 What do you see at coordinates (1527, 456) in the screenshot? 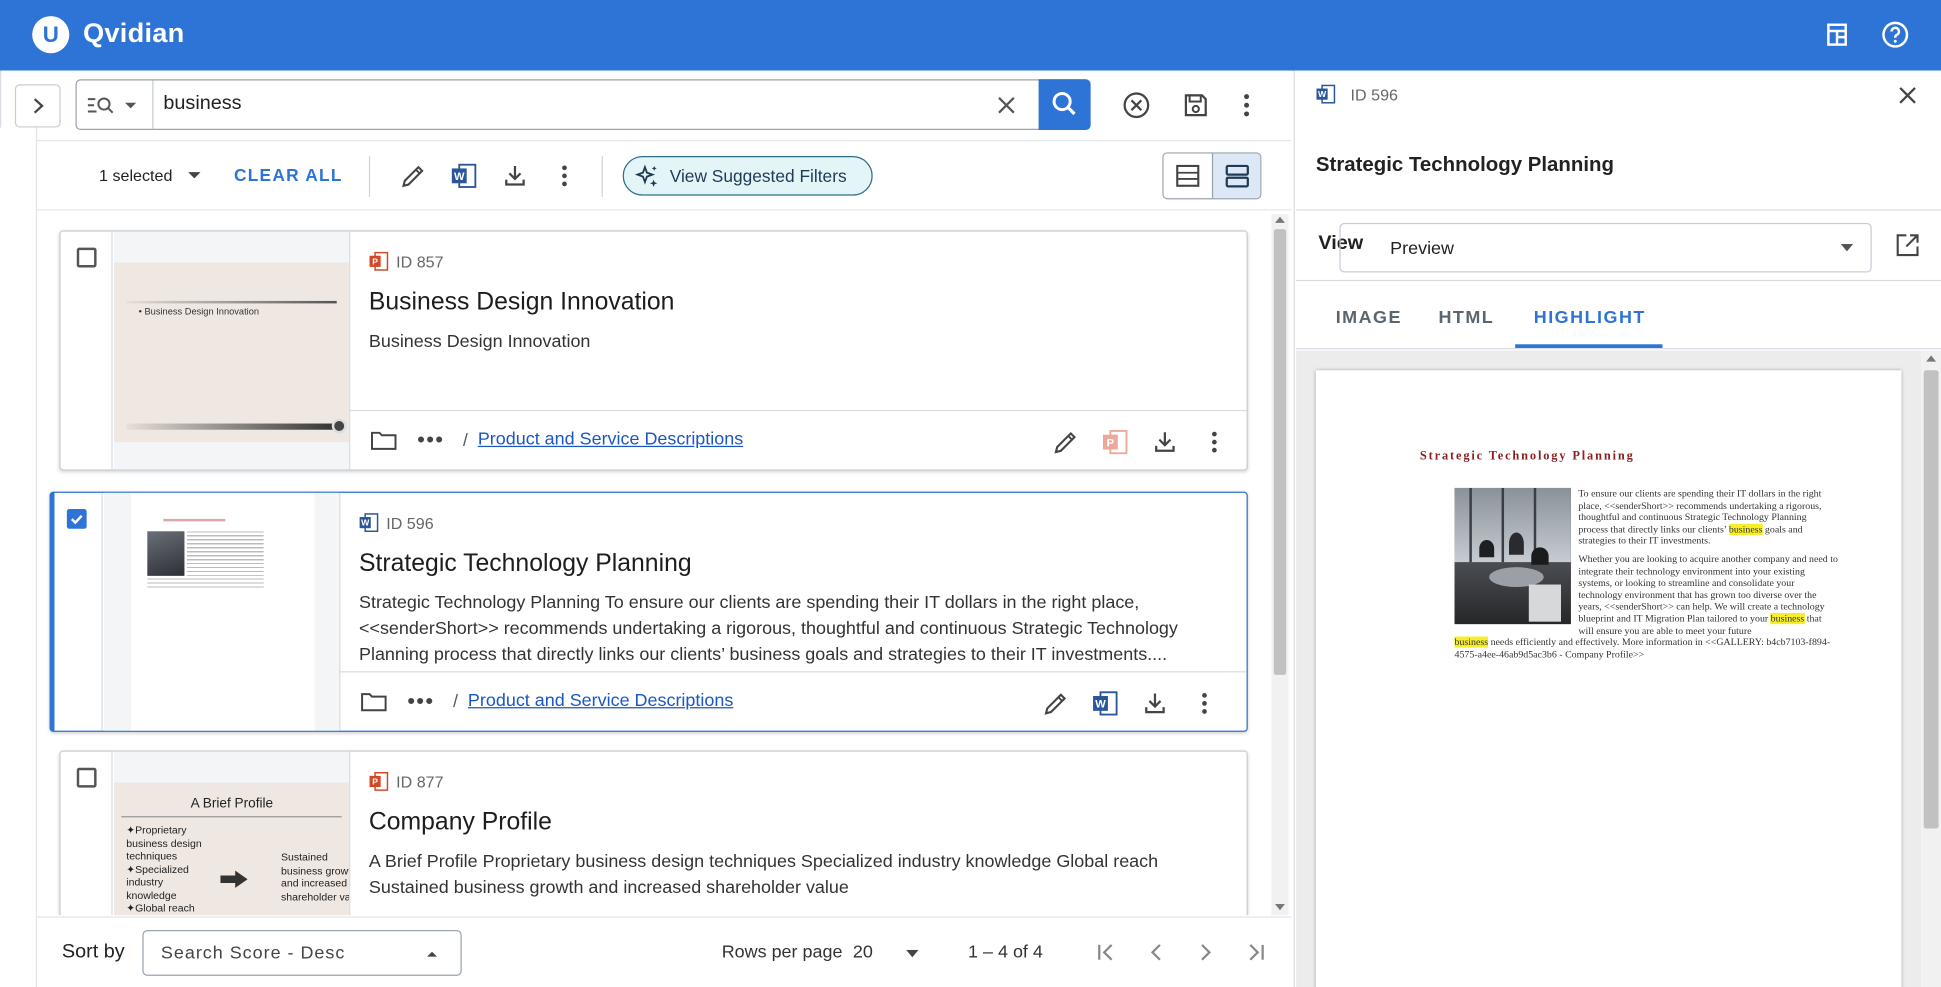
I see `document-title: Strategic Technology Planning` at bounding box center [1527, 456].